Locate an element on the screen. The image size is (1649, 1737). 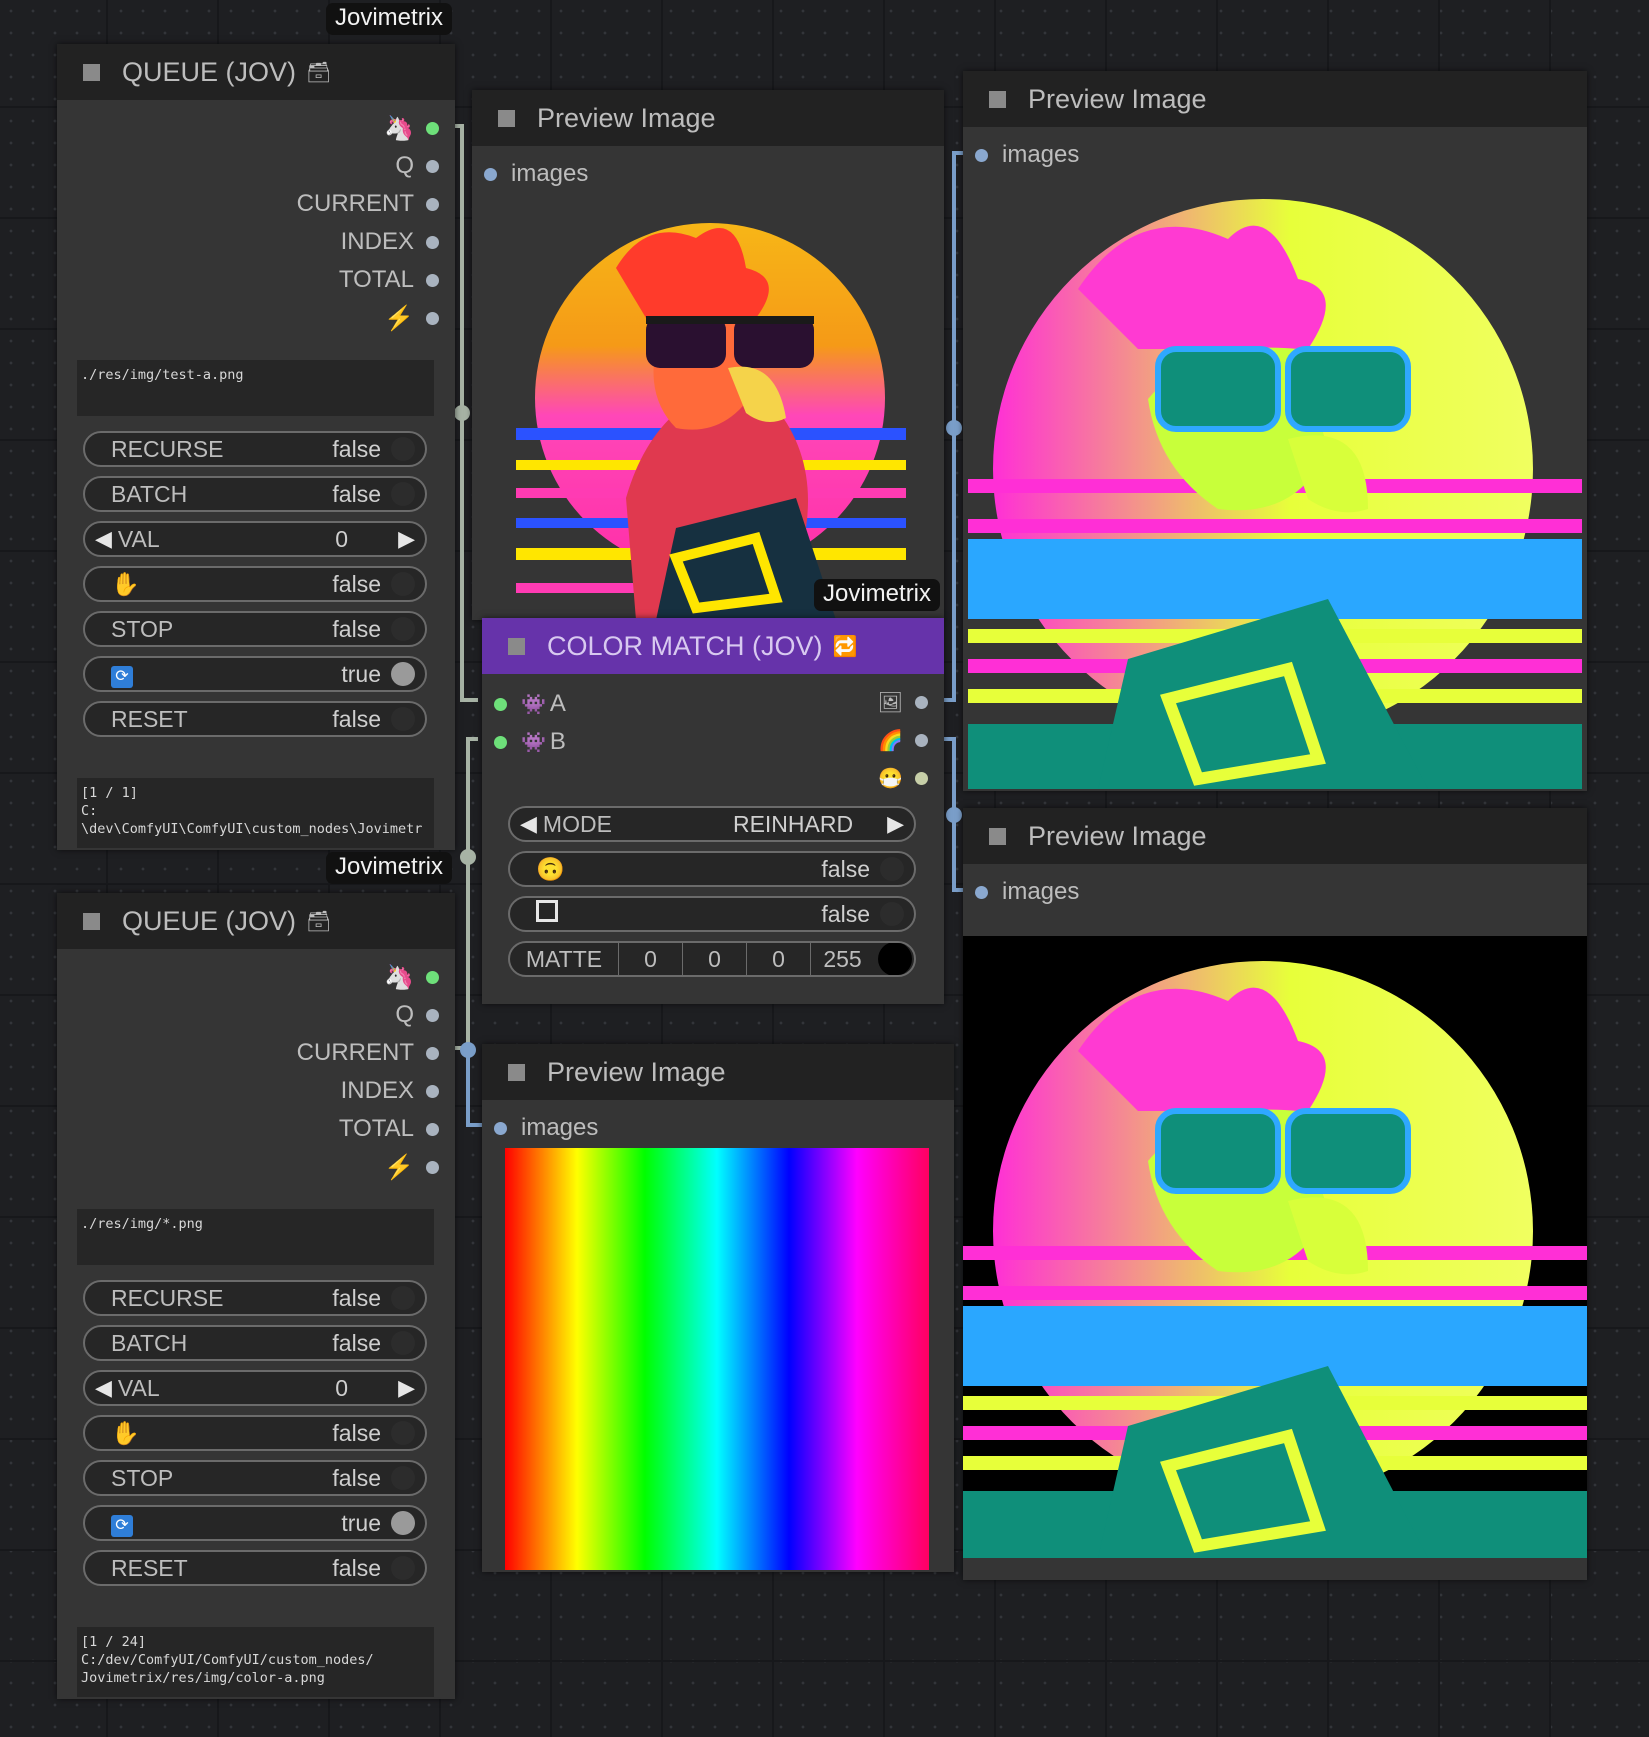
matte-color-widget: MATTE 0 0 0 255 is located at coordinates (712, 959).